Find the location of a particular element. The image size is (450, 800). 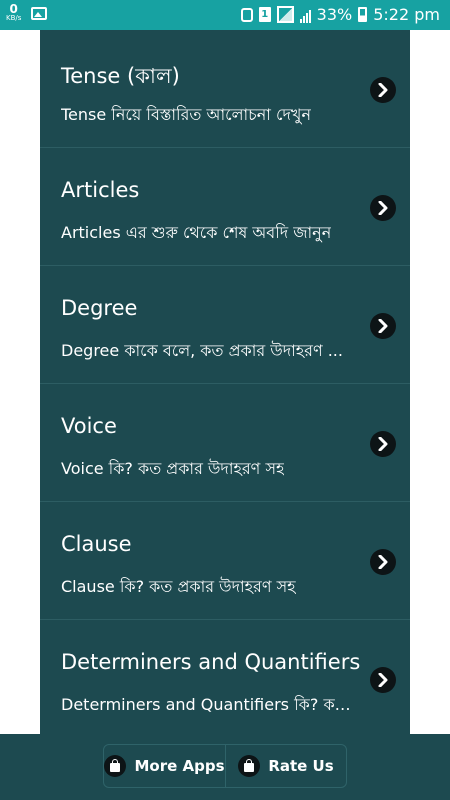

item-title: Articles is located at coordinates (100, 190).